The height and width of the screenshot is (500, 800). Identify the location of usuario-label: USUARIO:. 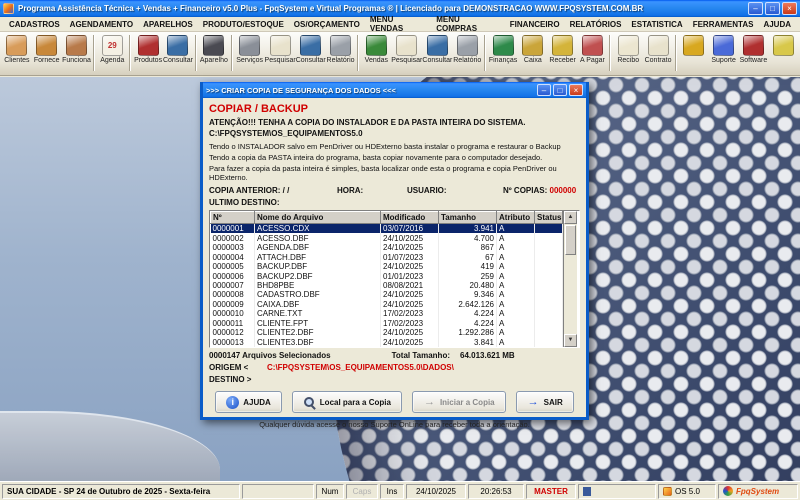
(427, 190).